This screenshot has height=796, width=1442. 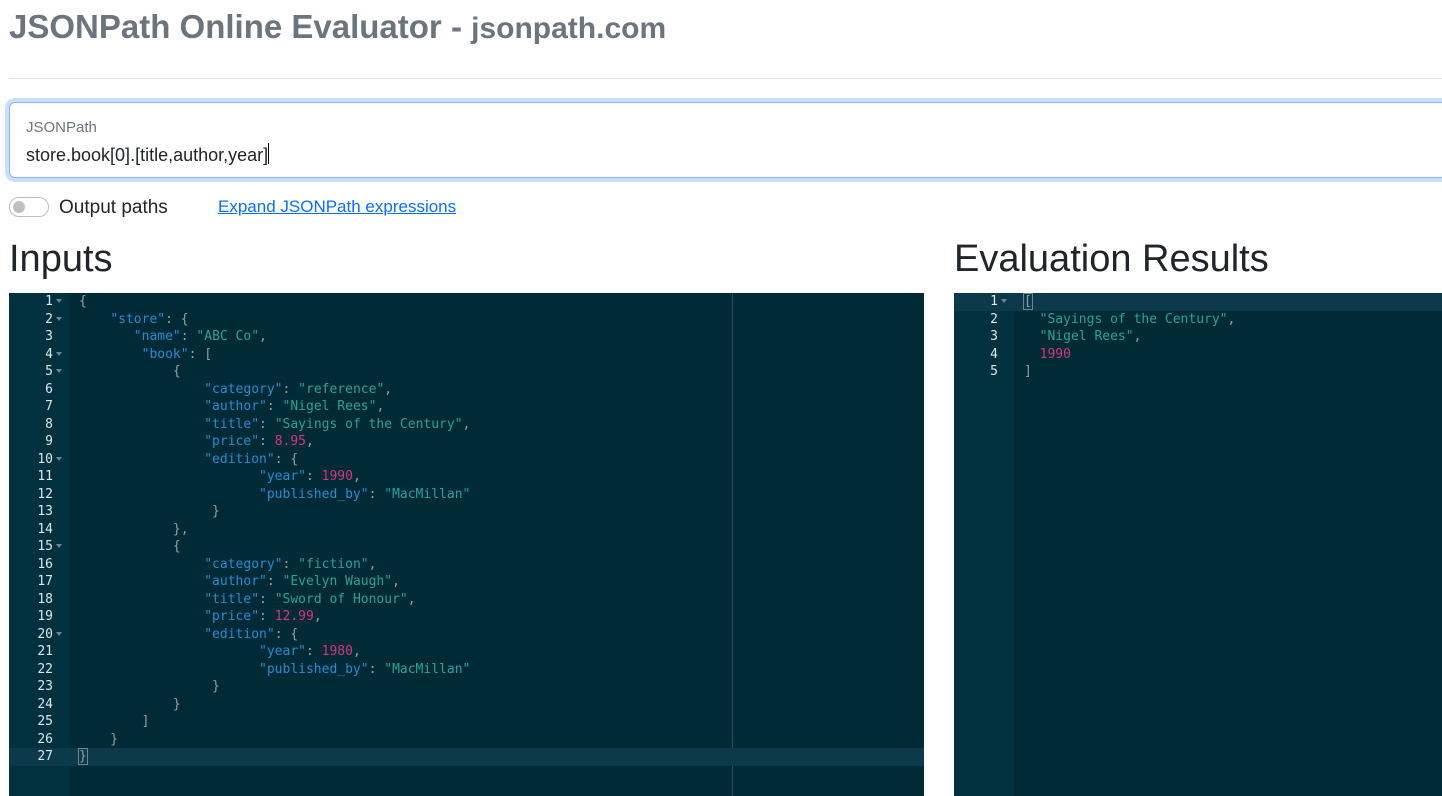 What do you see at coordinates (1055, 354) in the screenshot?
I see `code-token-num: 1990` at bounding box center [1055, 354].